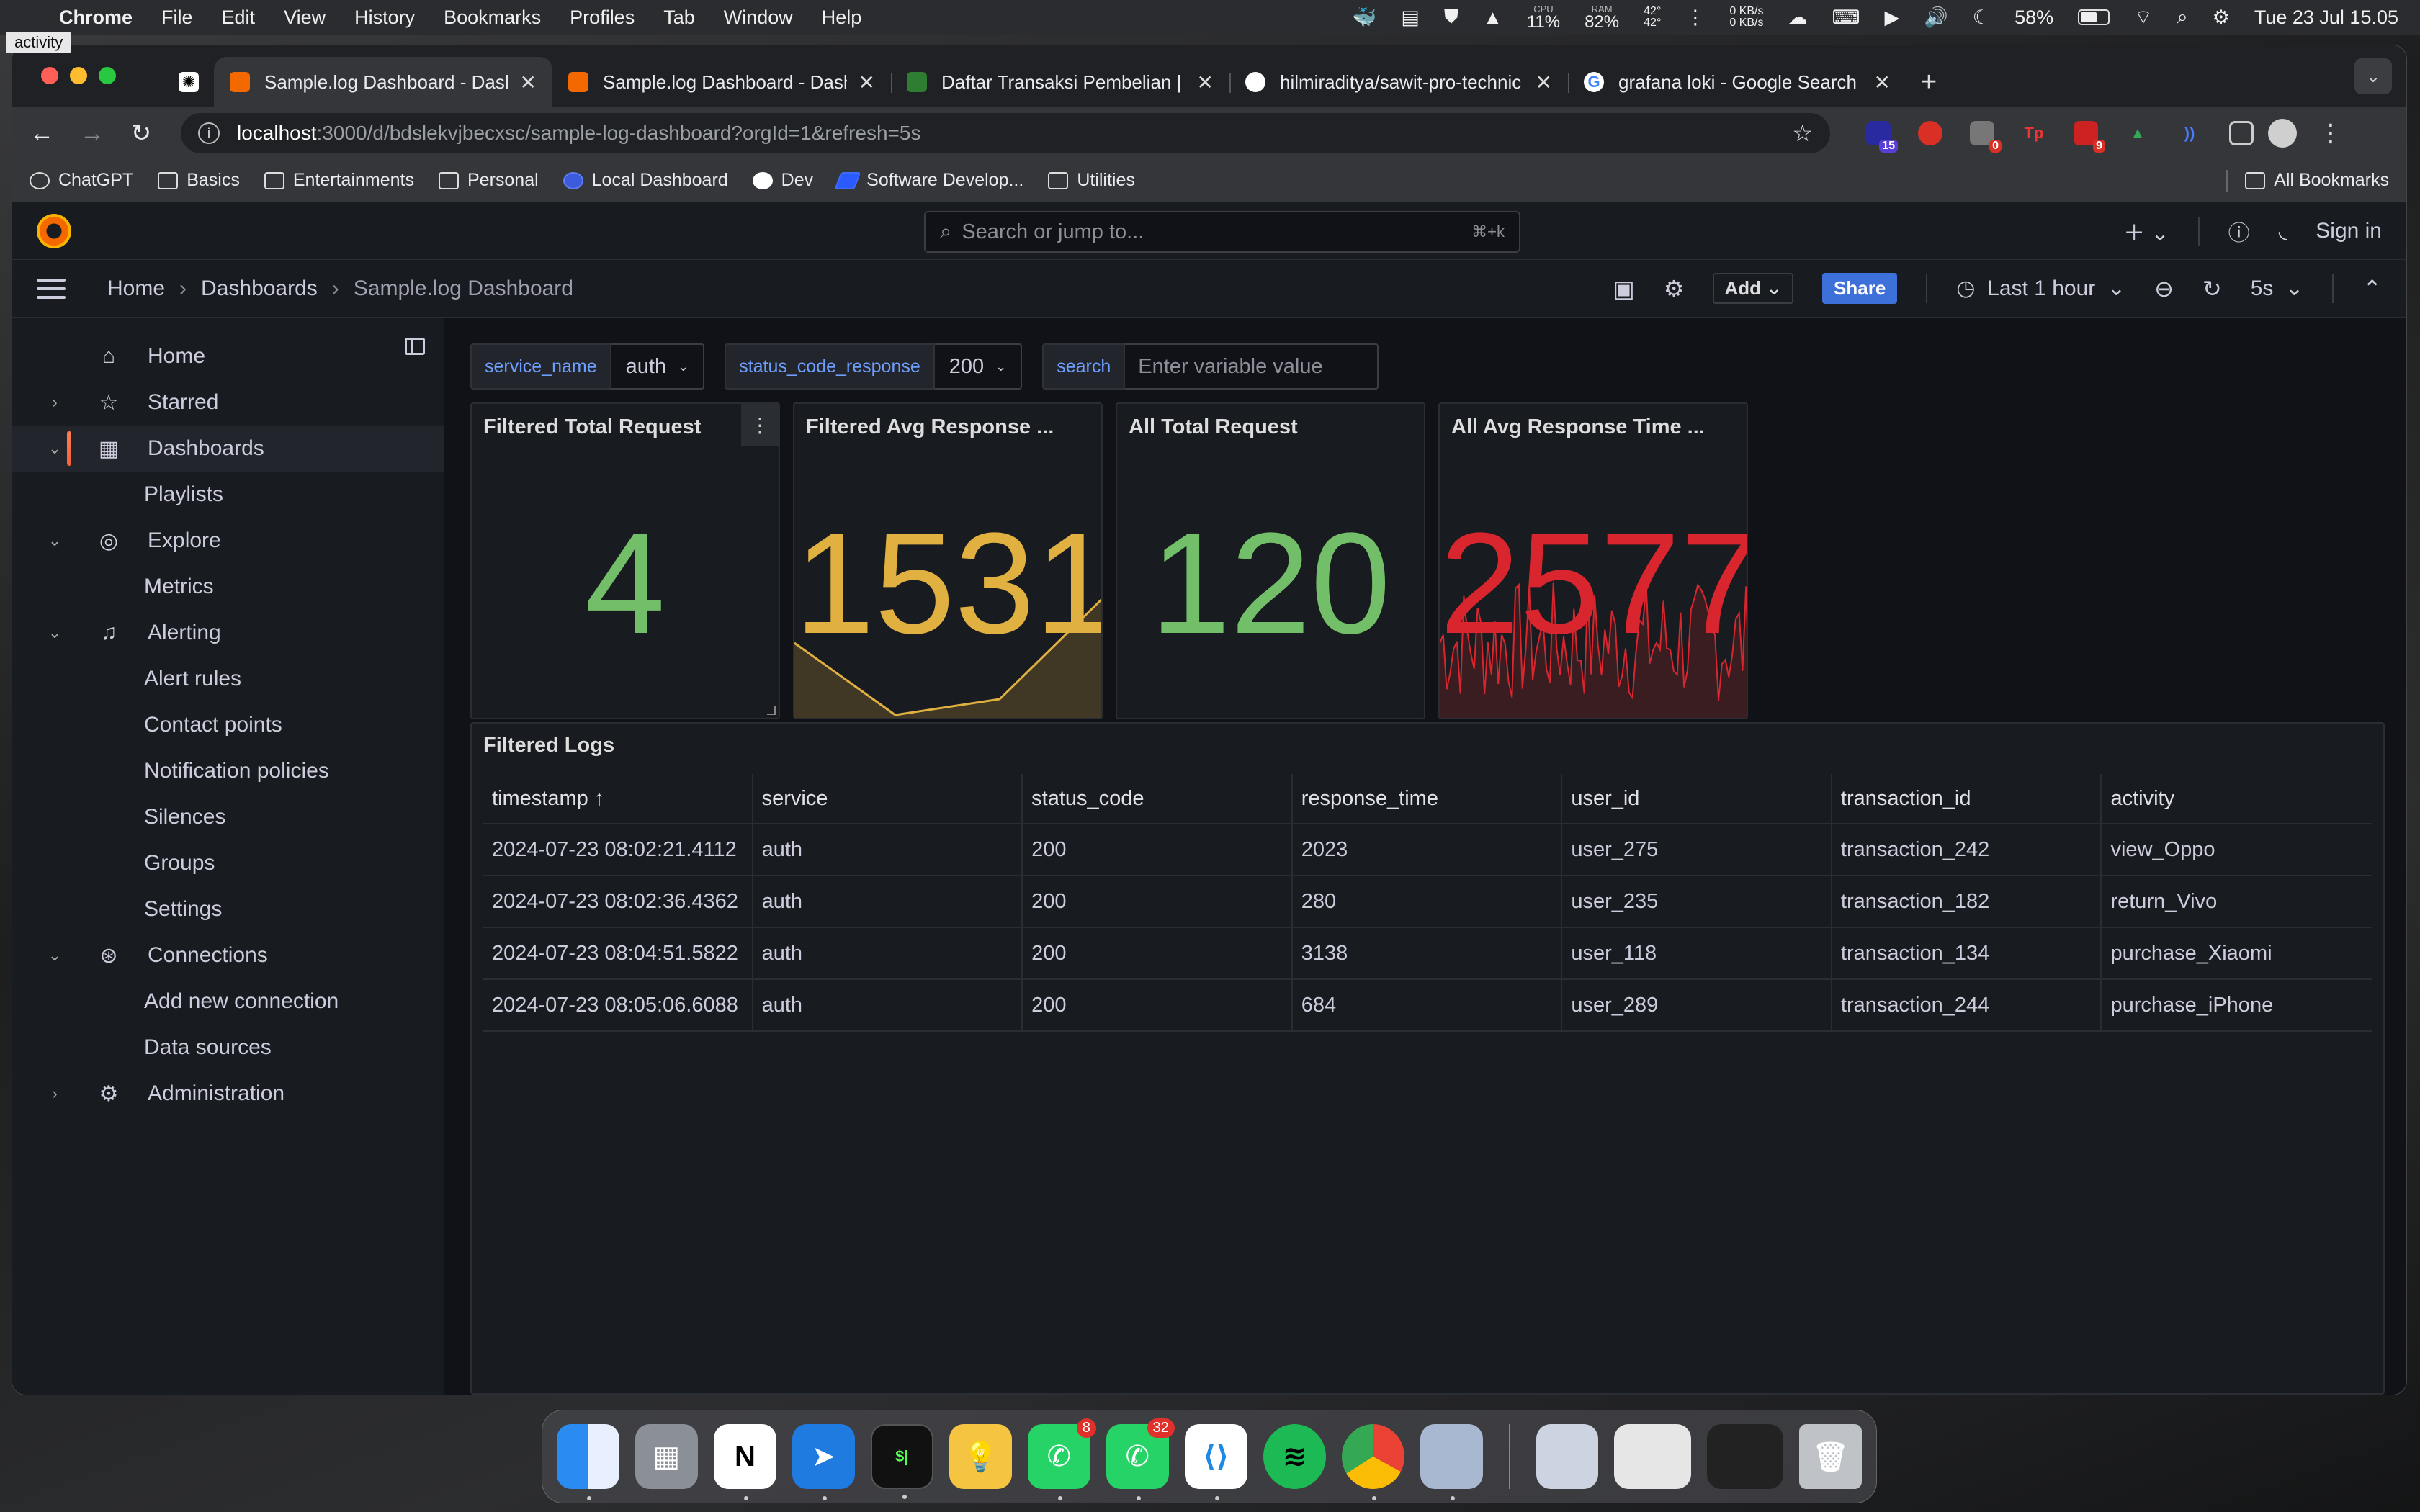 This screenshot has width=2420, height=1512. I want to click on column-header: response_time, so click(1428, 798).